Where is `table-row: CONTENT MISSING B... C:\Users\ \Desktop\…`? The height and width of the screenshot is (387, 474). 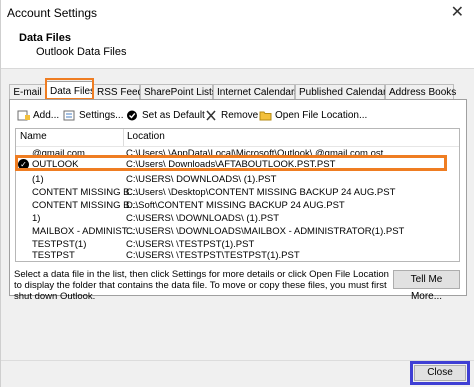 table-row: CONTENT MISSING B... C:\Users\ \Desktop\… is located at coordinates (237, 193).